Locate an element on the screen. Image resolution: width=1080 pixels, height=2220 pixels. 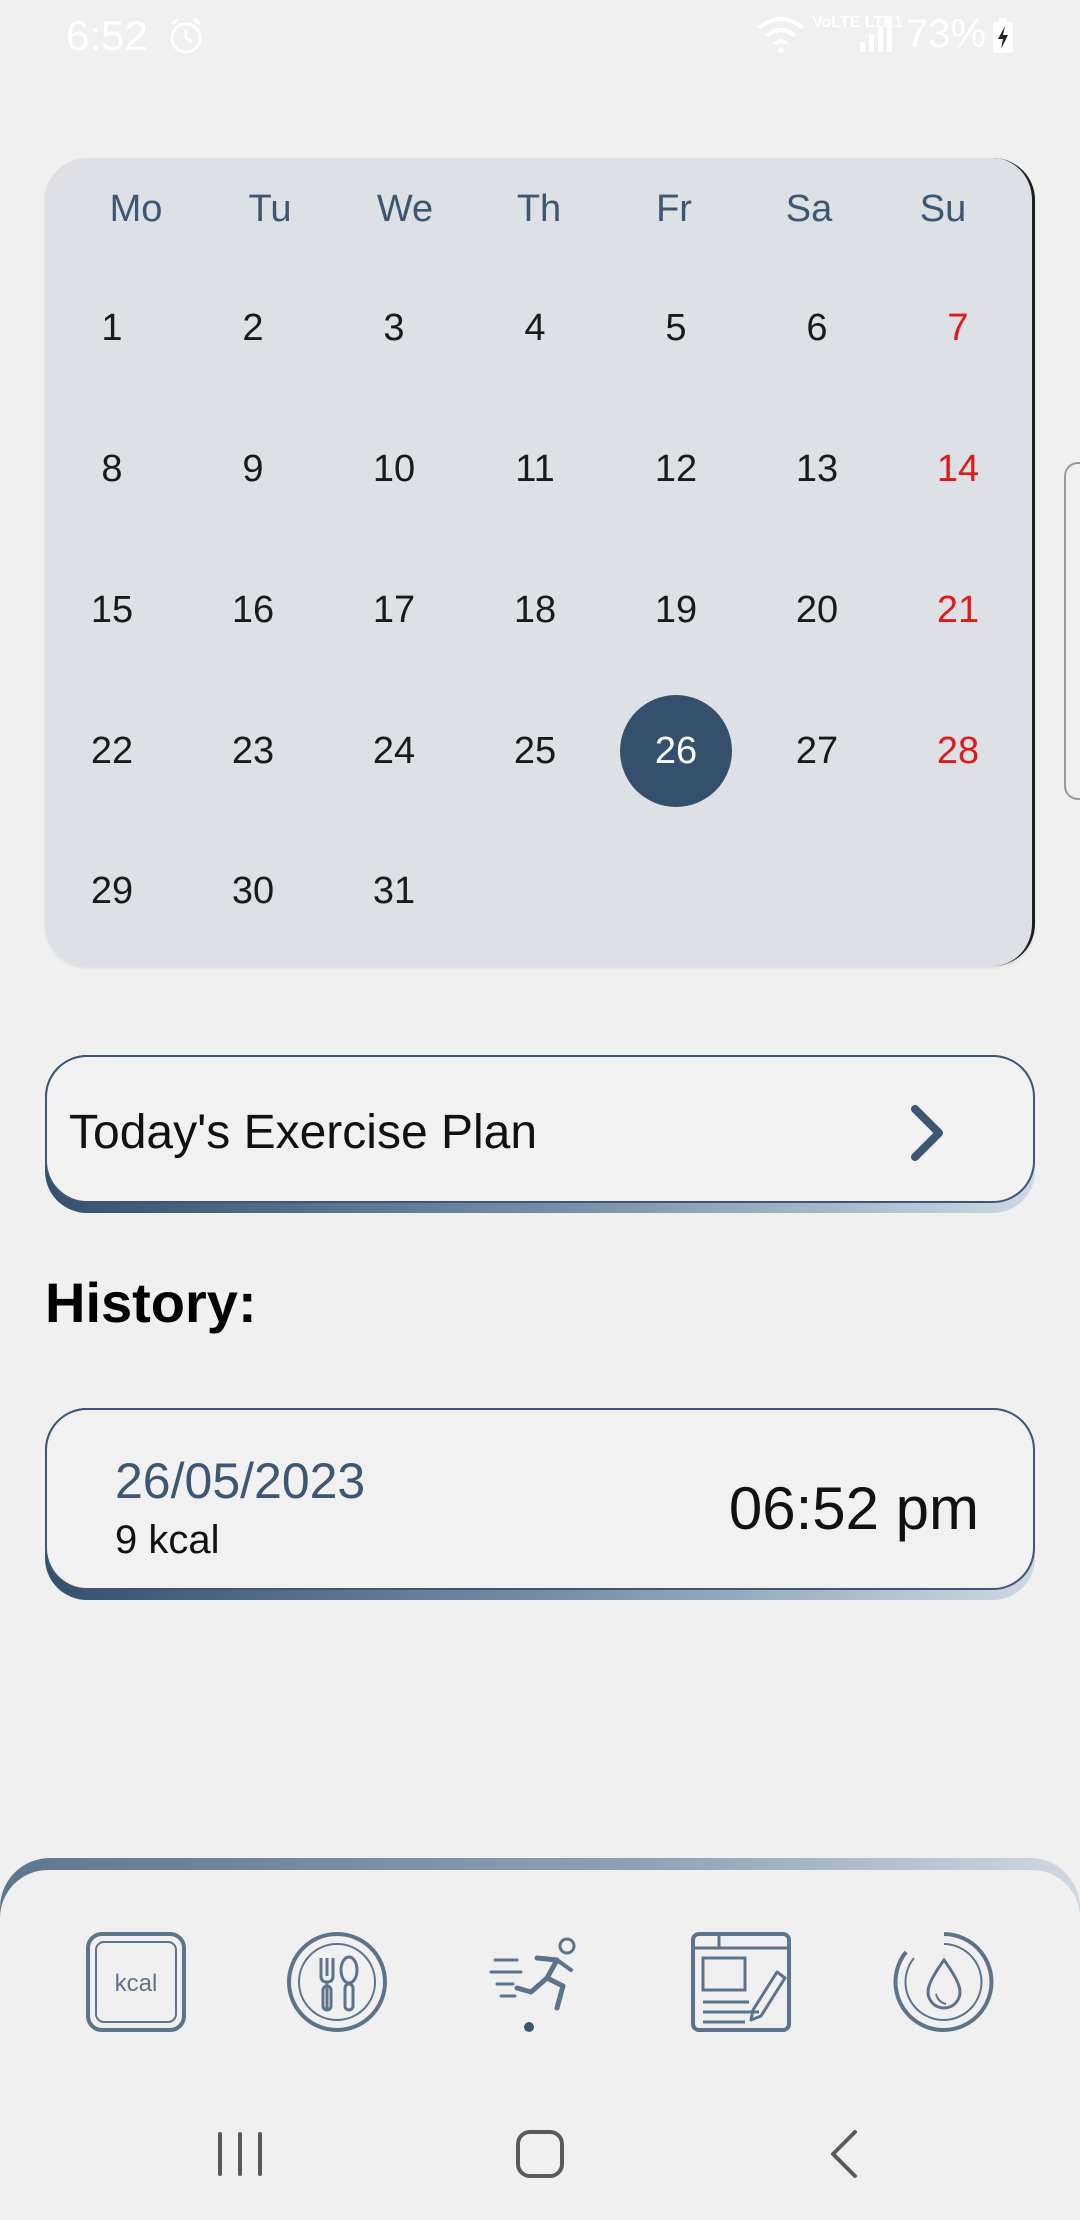
home-icon is located at coordinates (540, 2154).